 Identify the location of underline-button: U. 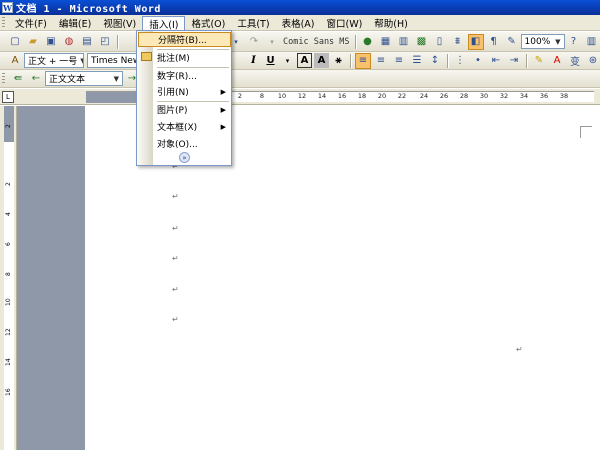
(270, 60).